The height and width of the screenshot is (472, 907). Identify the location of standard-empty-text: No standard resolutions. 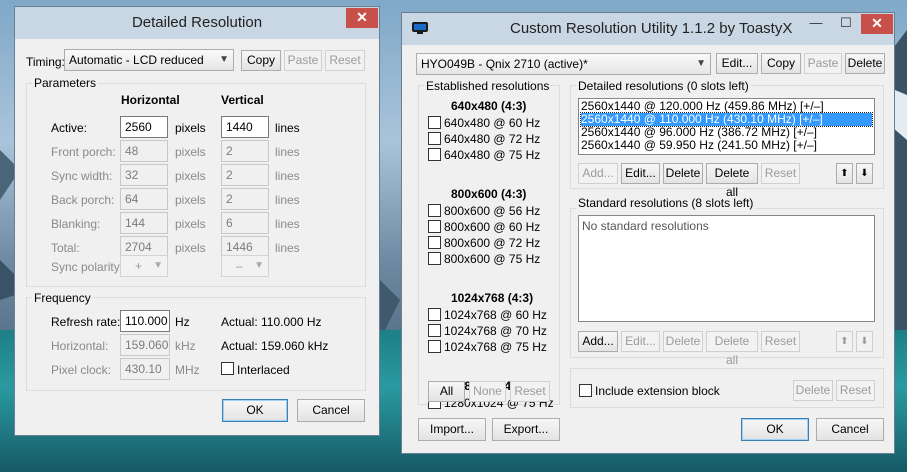
(645, 226).